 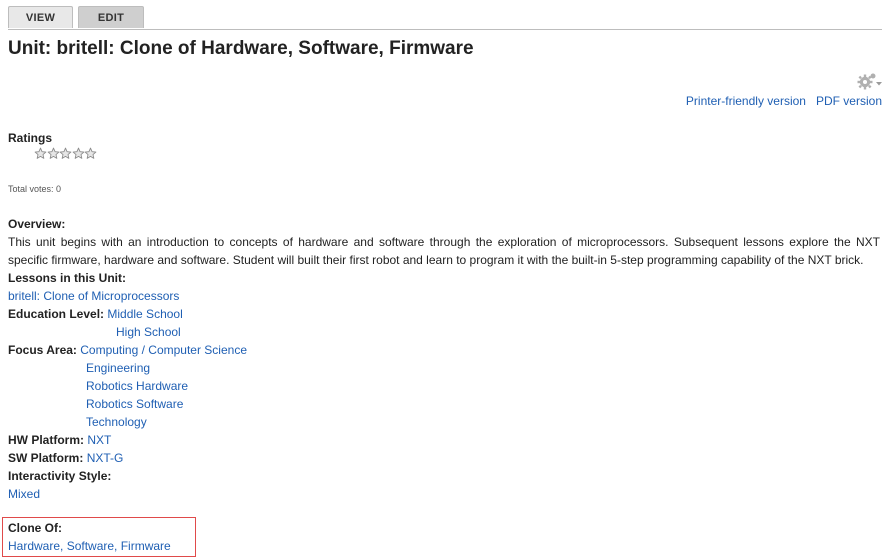 I want to click on education-level-link: Middle School, so click(x=144, y=314).